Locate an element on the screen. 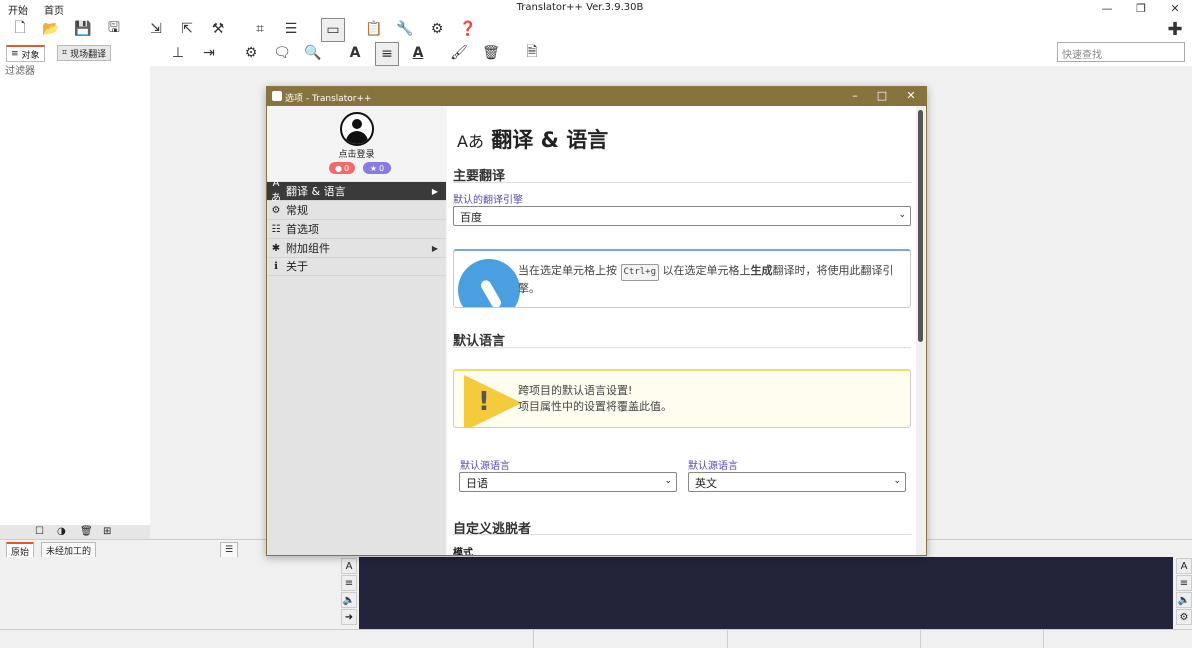 The image size is (1192, 648). info-text: 当在选定单元格上按 Ctrl+g 以在选定单元格上生成翻译时，将使用此翻译引擎。 is located at coordinates (706, 279).